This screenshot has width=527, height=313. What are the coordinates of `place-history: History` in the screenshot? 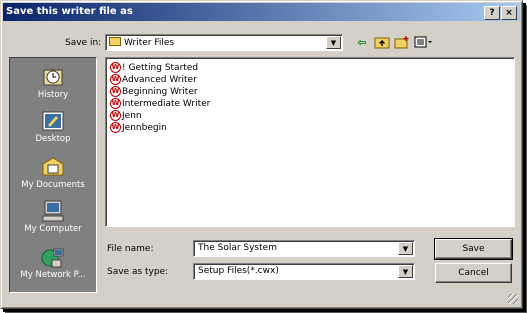 It's located at (53, 83).